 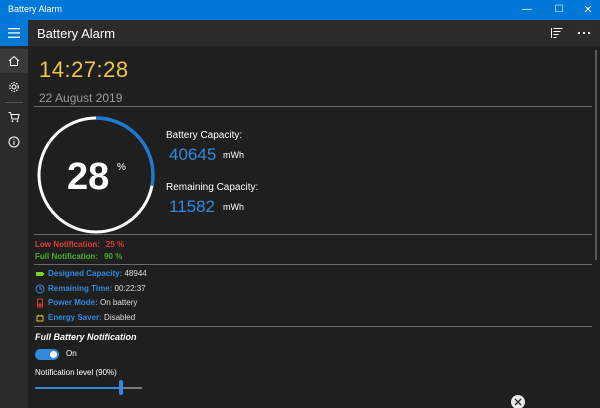 What do you see at coordinates (40, 318) in the screenshot?
I see `energy-saver-icon` at bounding box center [40, 318].